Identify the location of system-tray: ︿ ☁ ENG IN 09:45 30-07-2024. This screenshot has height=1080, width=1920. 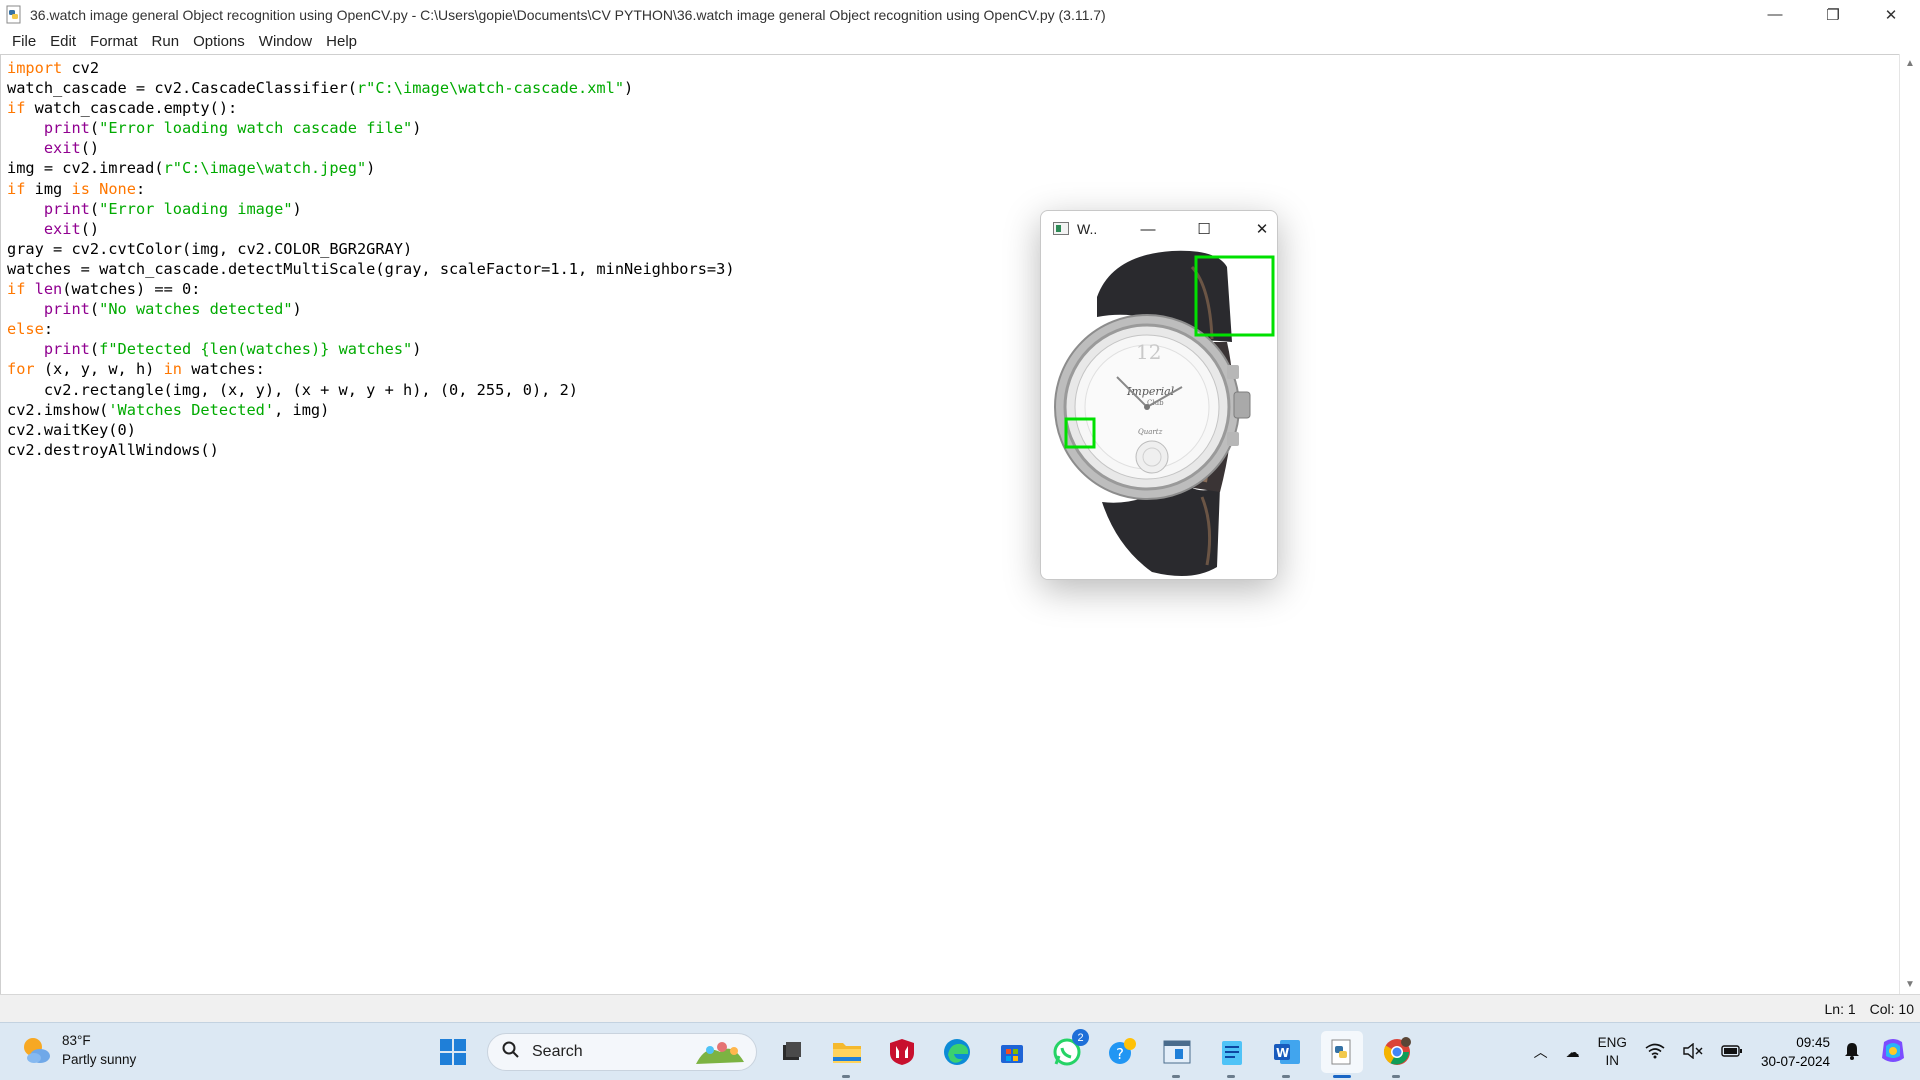
(1727, 1051).